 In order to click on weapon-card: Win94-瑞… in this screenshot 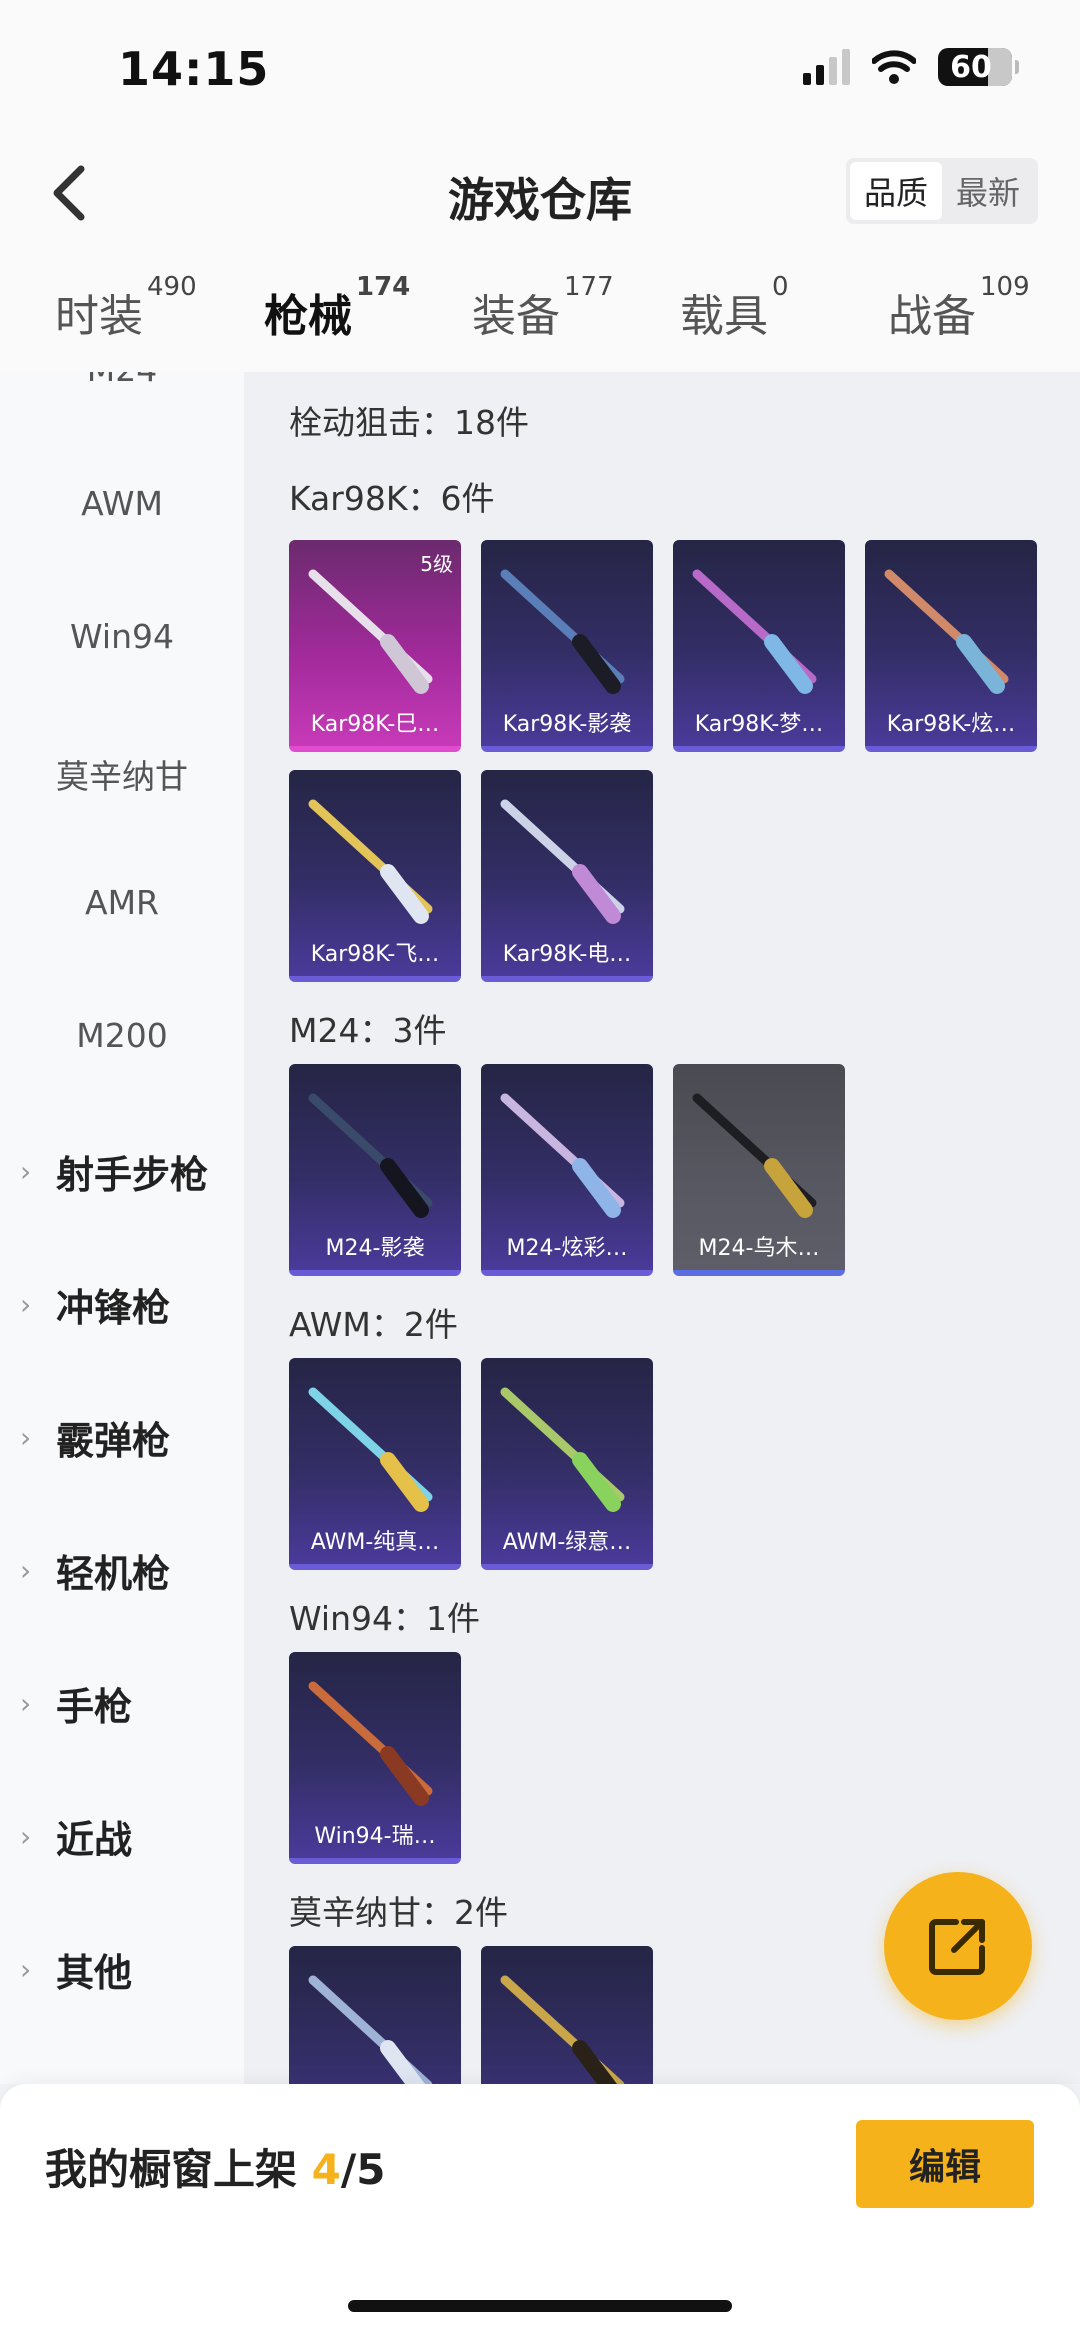, I will do `click(375, 1758)`.